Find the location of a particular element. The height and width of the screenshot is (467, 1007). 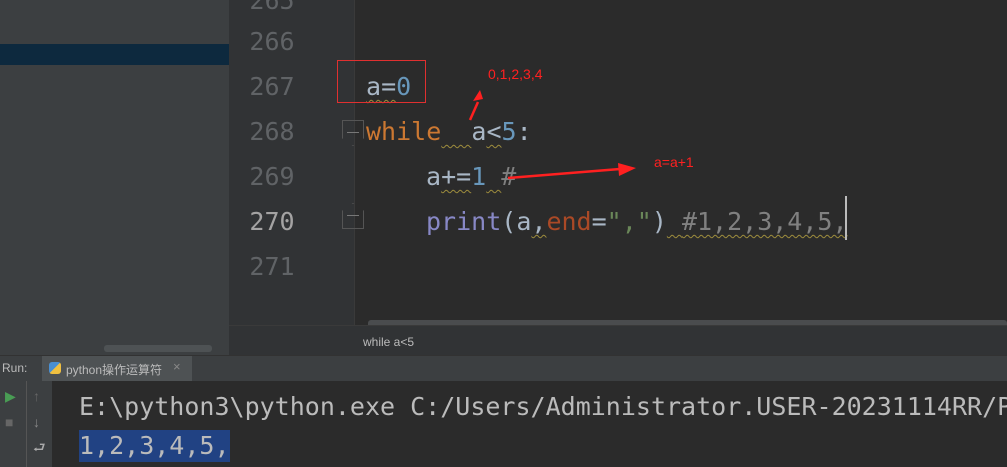

breadcrumb: while a<5 is located at coordinates (618, 340).